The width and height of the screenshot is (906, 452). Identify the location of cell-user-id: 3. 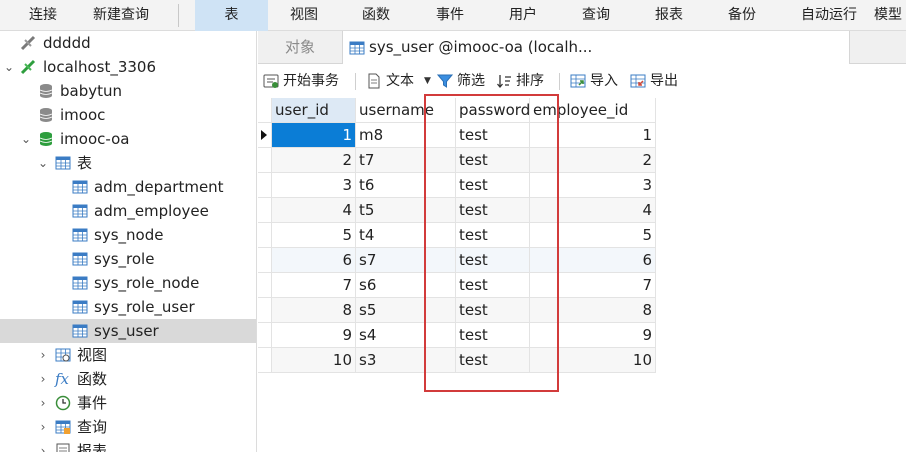
(314, 185).